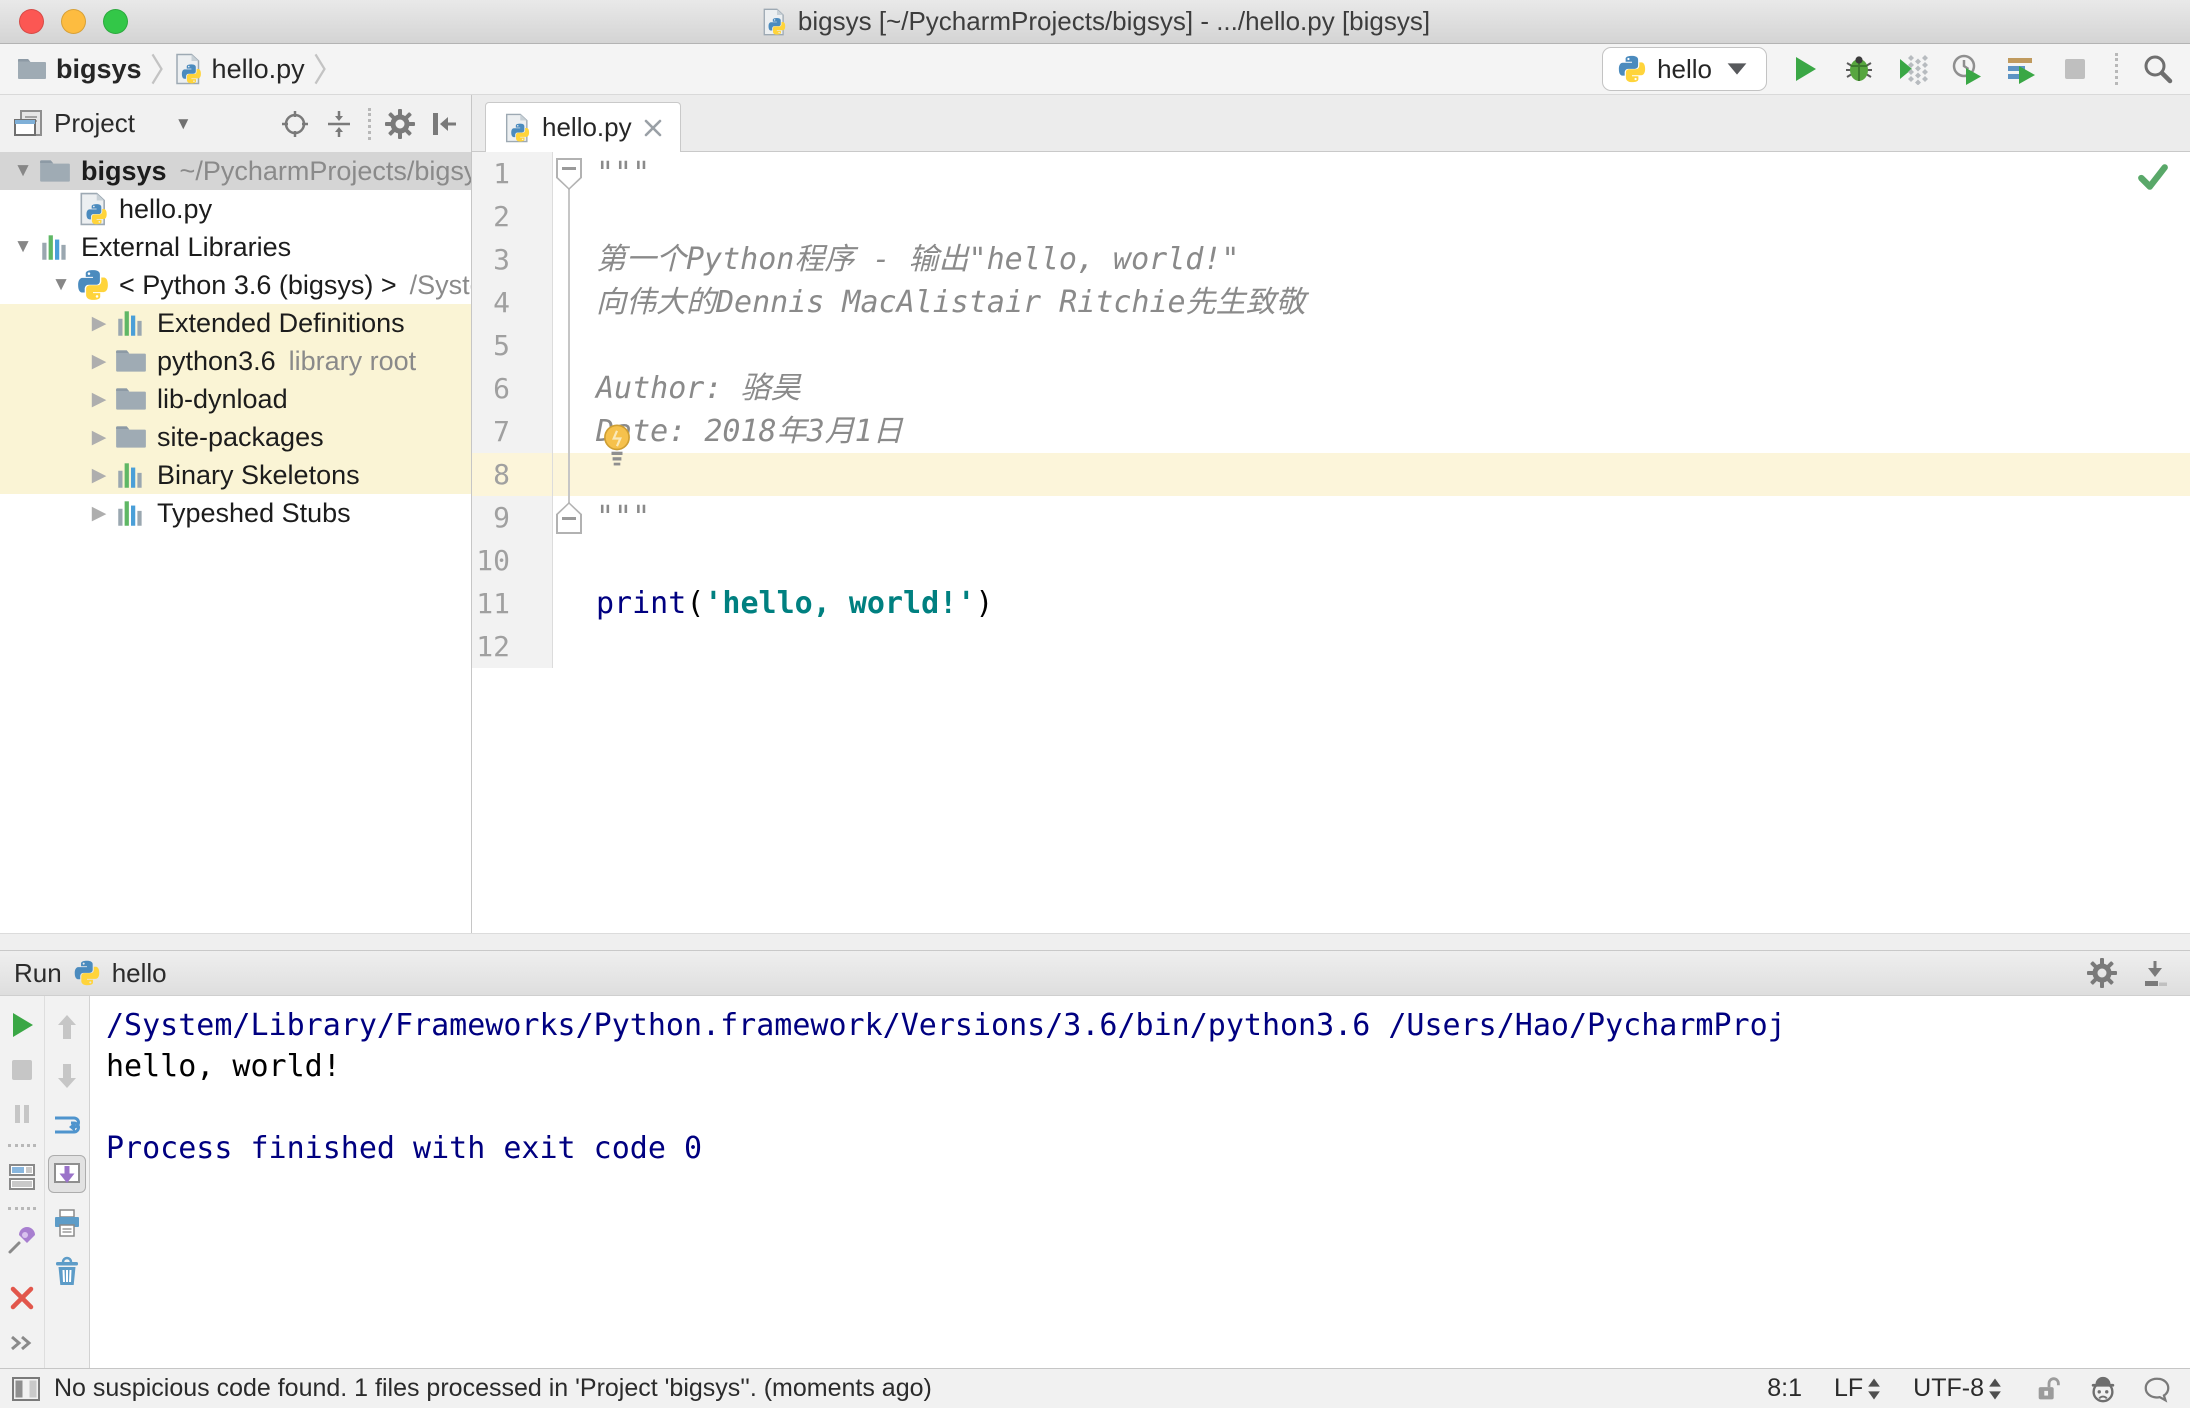 Image resolution: width=2190 pixels, height=1408 pixels. What do you see at coordinates (22, 1114) in the screenshot?
I see `pause-output-button` at bounding box center [22, 1114].